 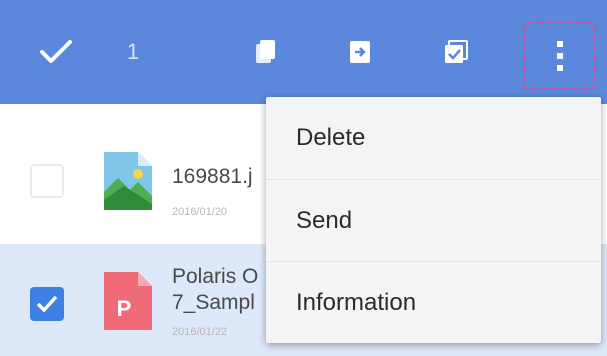 I want to click on move-button, so click(x=360, y=52).